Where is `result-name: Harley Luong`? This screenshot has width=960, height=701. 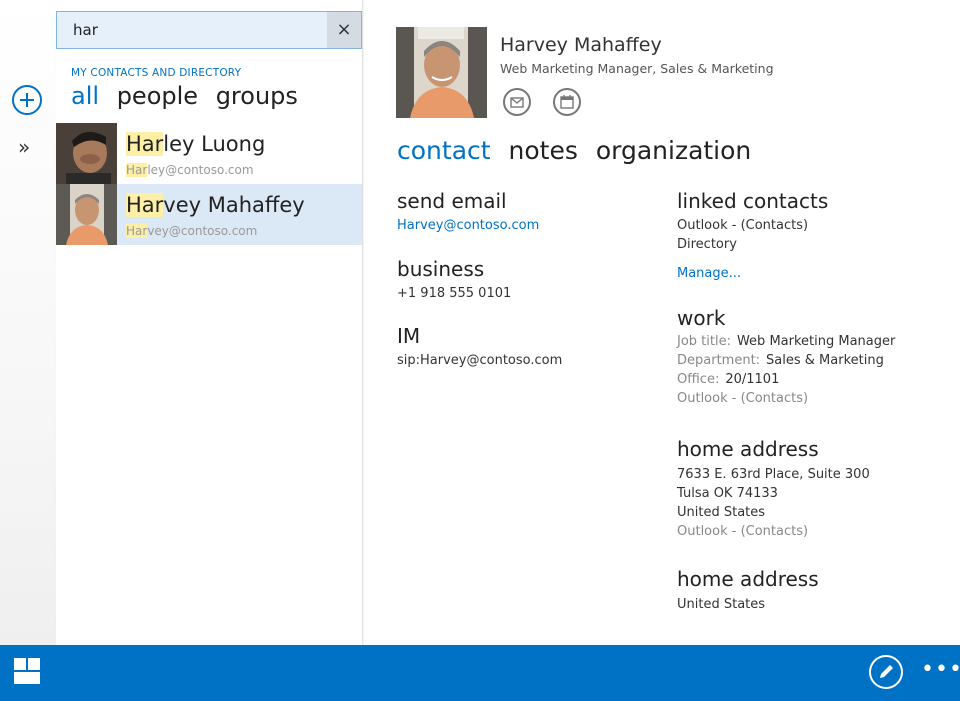
result-name: Harley Luong is located at coordinates (196, 144).